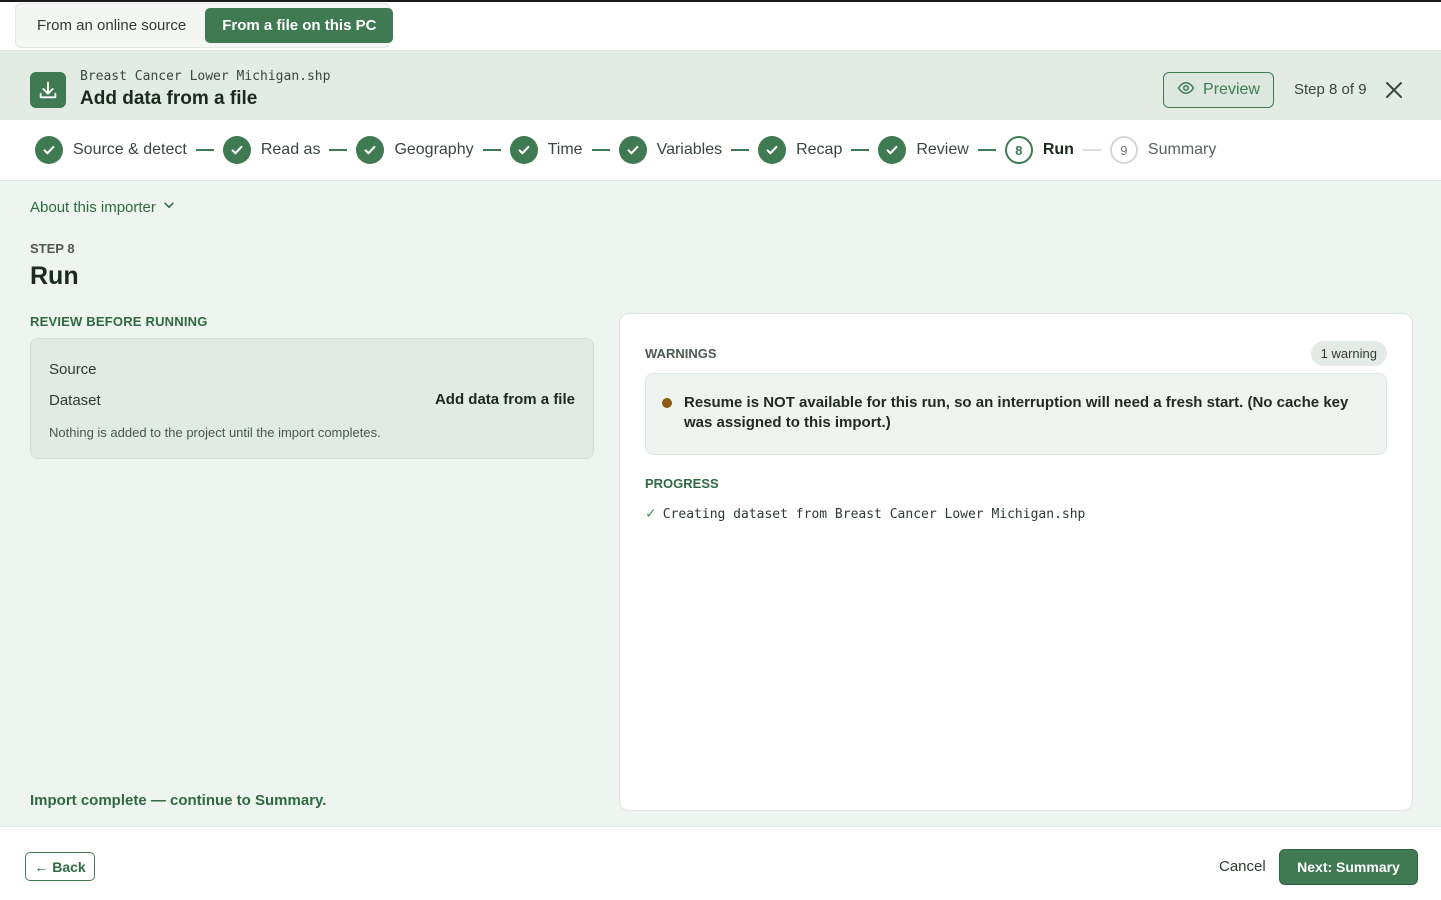 The width and height of the screenshot is (1441, 900). What do you see at coordinates (1330, 89) in the screenshot?
I see `step-counter: Step 8 of 9` at bounding box center [1330, 89].